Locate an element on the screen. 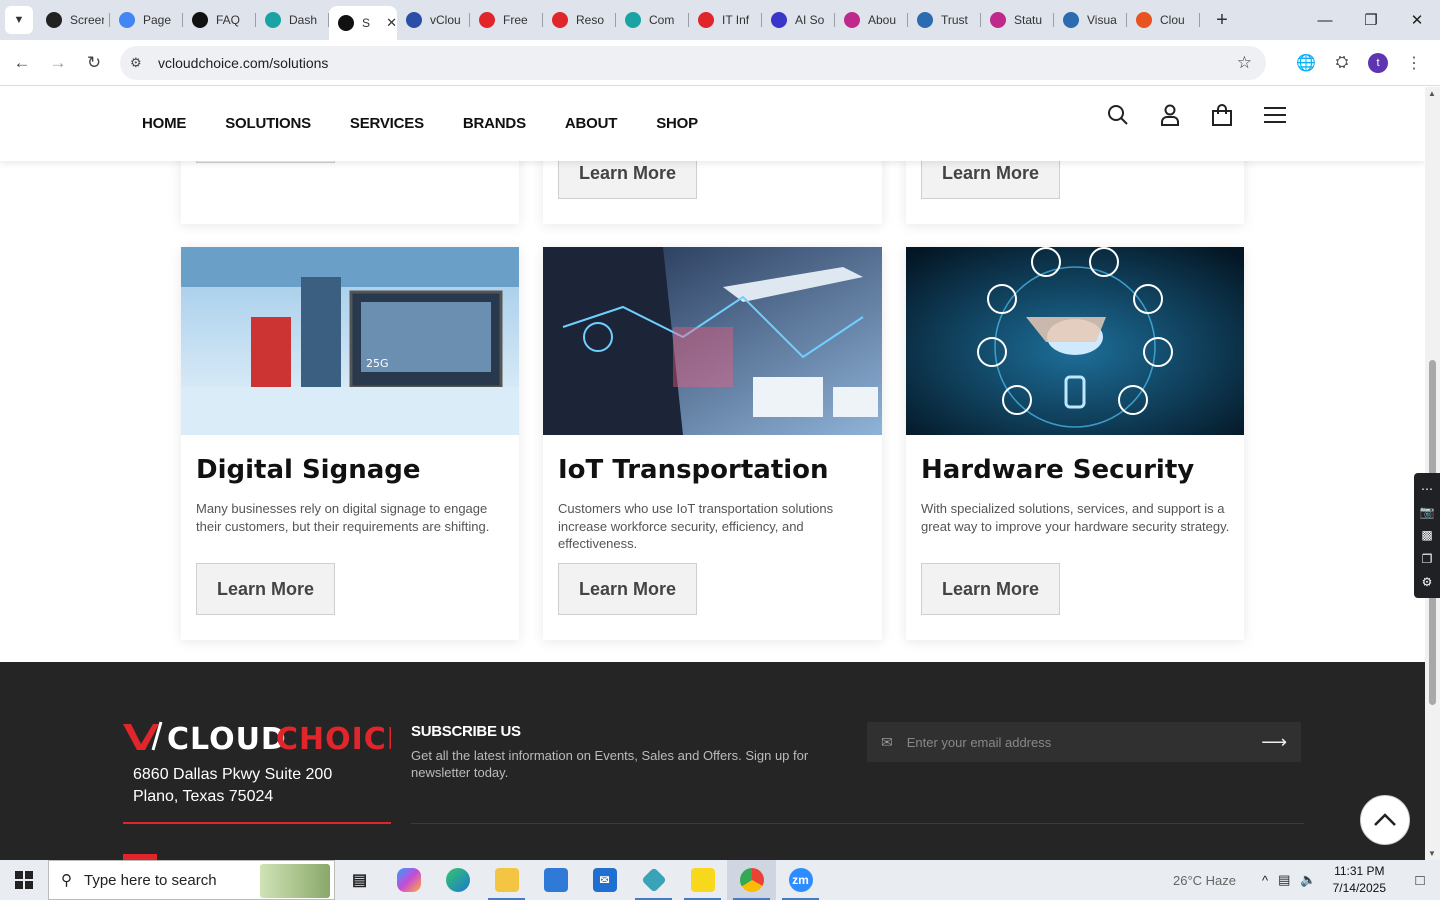 The image size is (1440, 900). browser-tab: Abou is located at coordinates (871, 20).